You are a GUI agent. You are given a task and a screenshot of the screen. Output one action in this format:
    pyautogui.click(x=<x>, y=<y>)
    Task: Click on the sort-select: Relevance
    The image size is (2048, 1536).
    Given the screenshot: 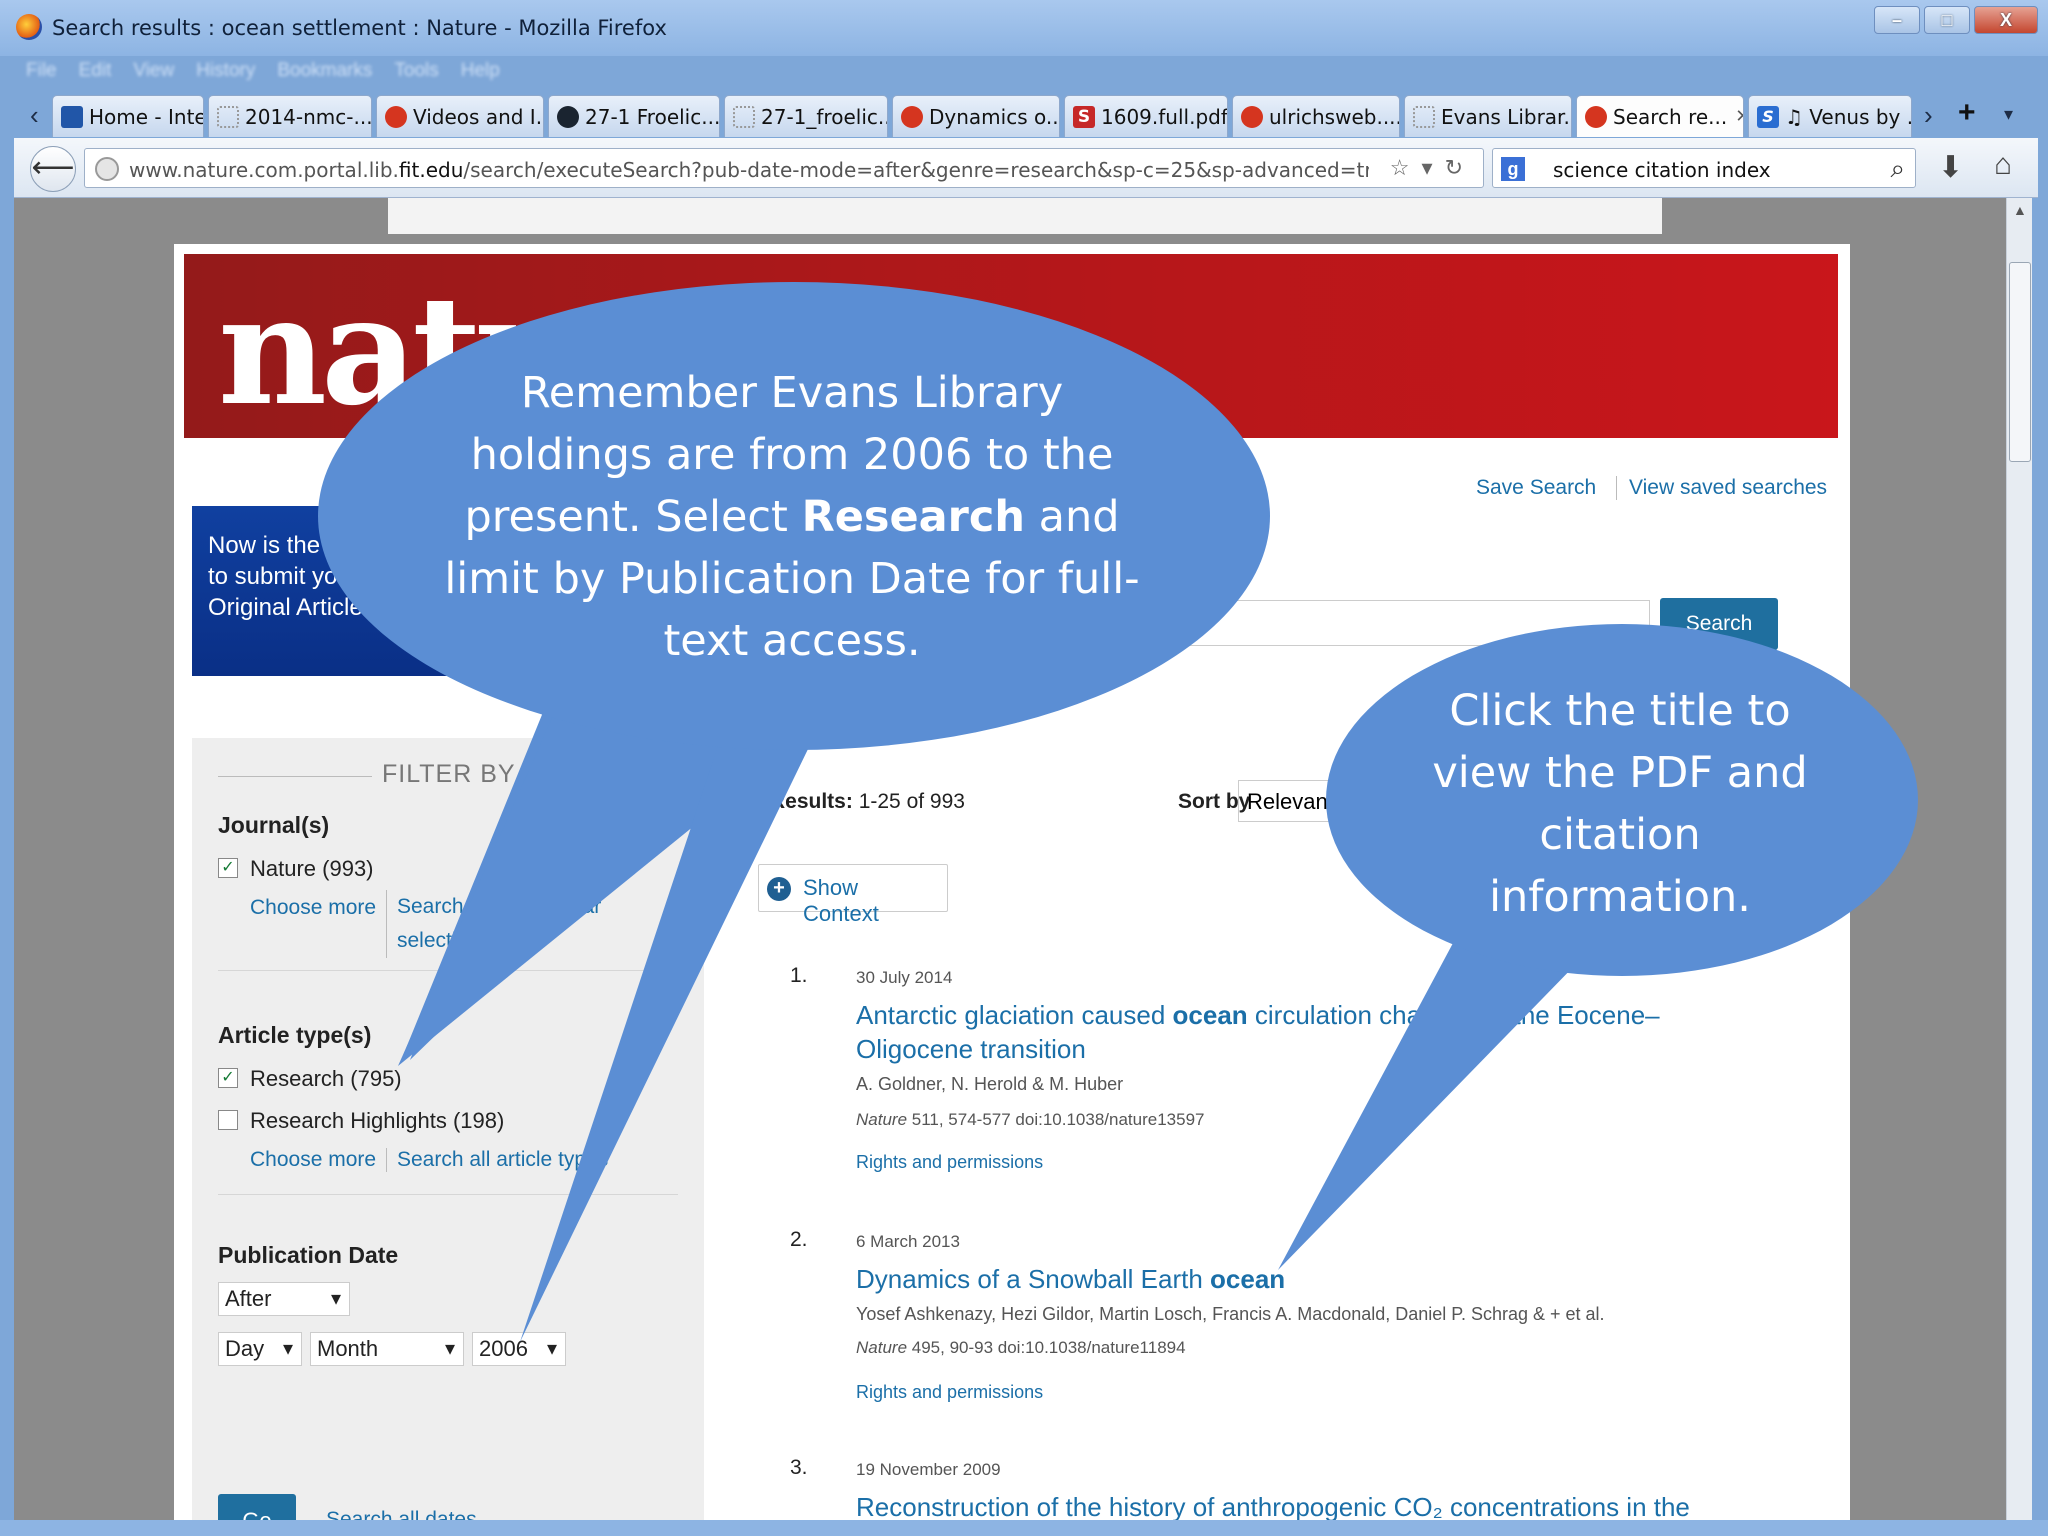 What is the action you would take?
    pyautogui.click(x=1338, y=801)
    